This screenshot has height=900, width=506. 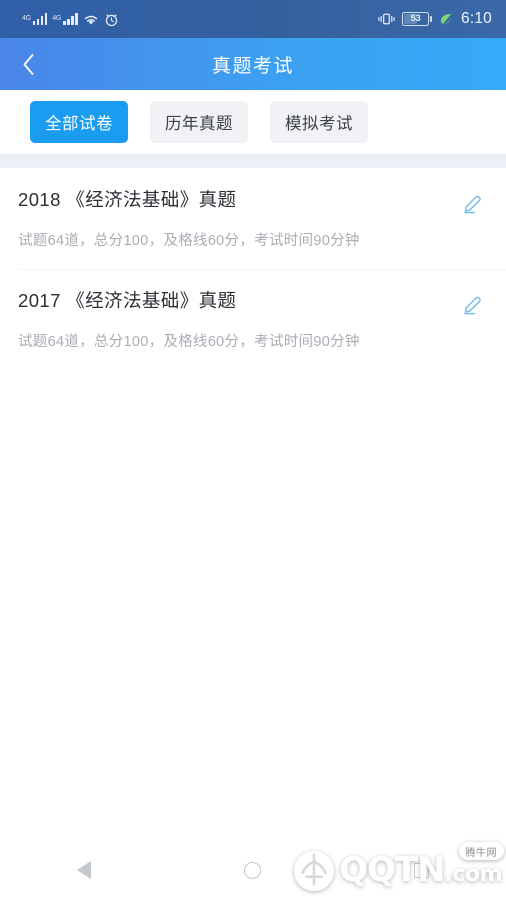 I want to click on circle-home-icon, so click(x=253, y=870).